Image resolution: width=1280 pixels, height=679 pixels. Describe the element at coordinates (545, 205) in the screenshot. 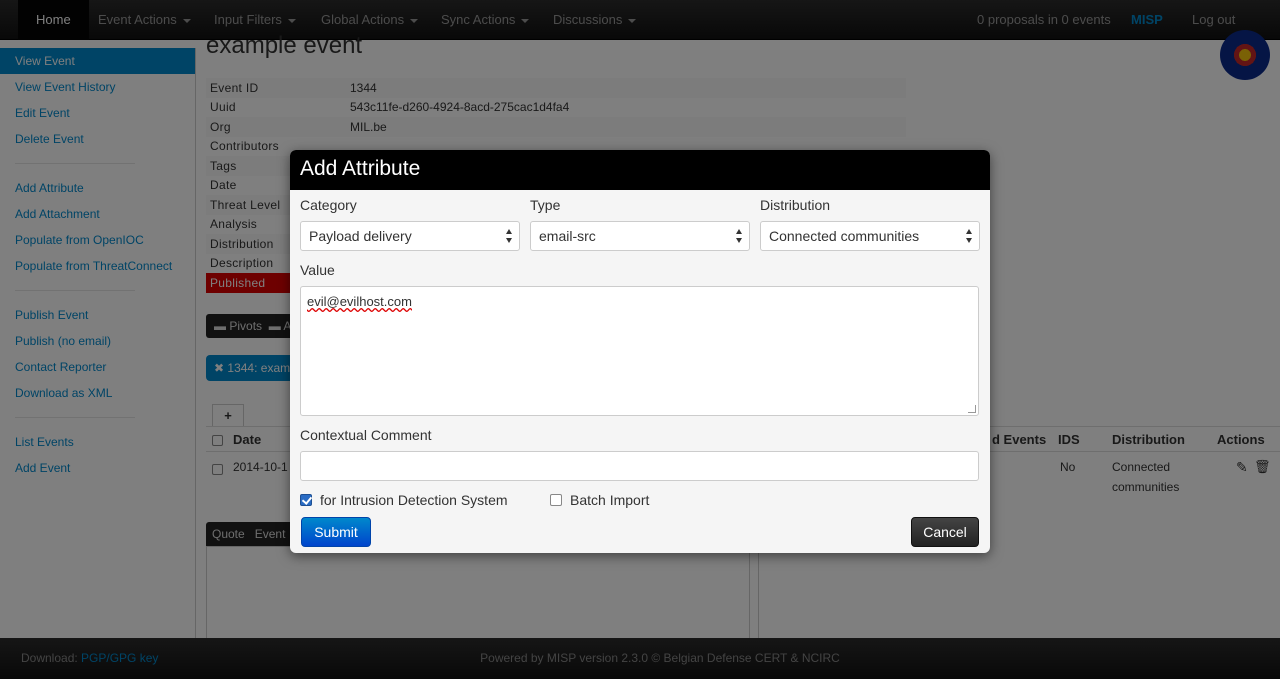

I see `type-label: Type` at that location.